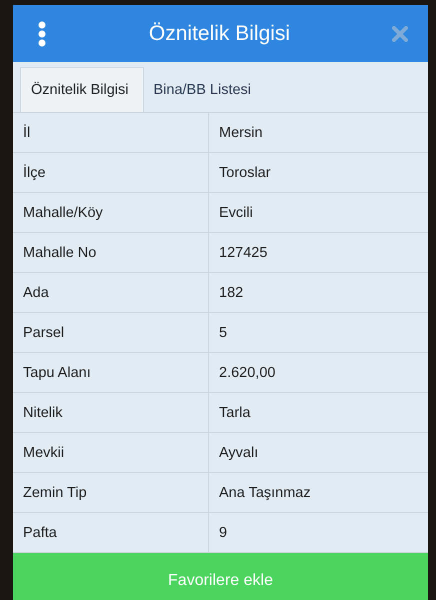 The width and height of the screenshot is (436, 600). I want to click on value-cell-text: 9, so click(223, 533).